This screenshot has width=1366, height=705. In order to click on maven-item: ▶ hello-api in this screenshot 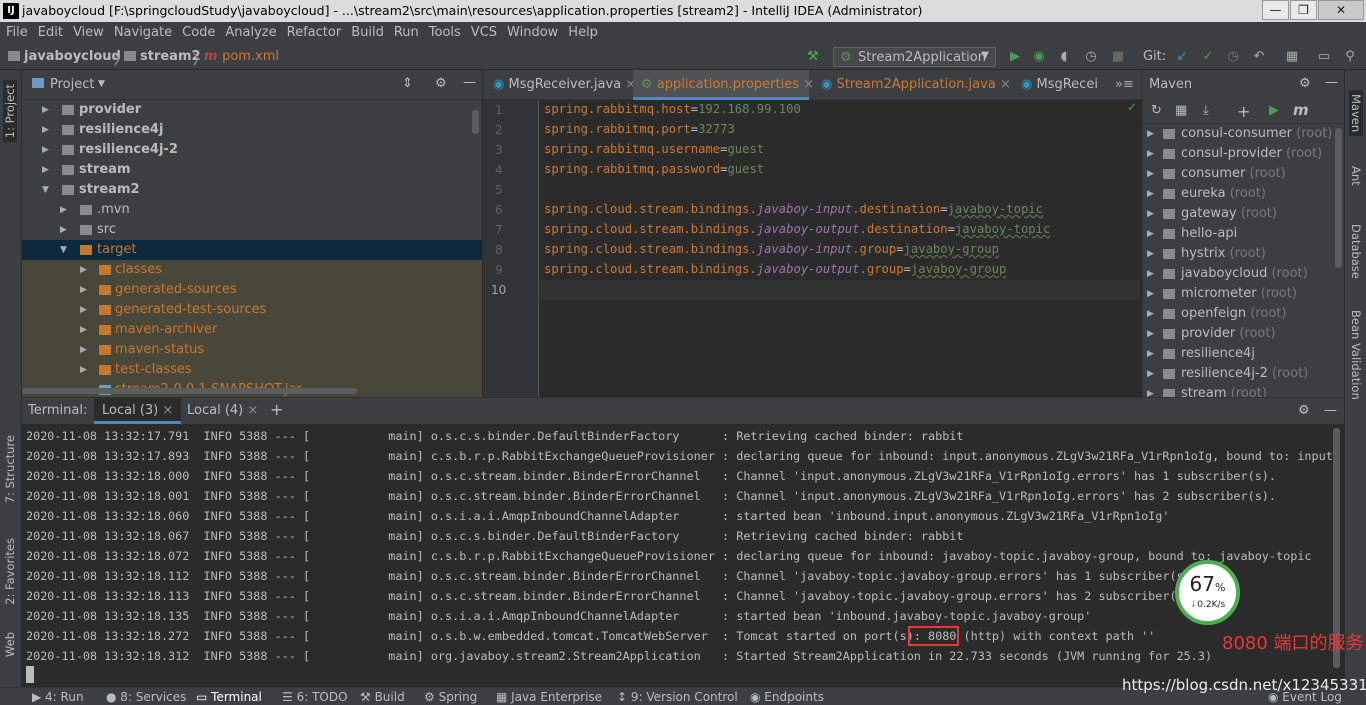, I will do `click(1243, 234)`.